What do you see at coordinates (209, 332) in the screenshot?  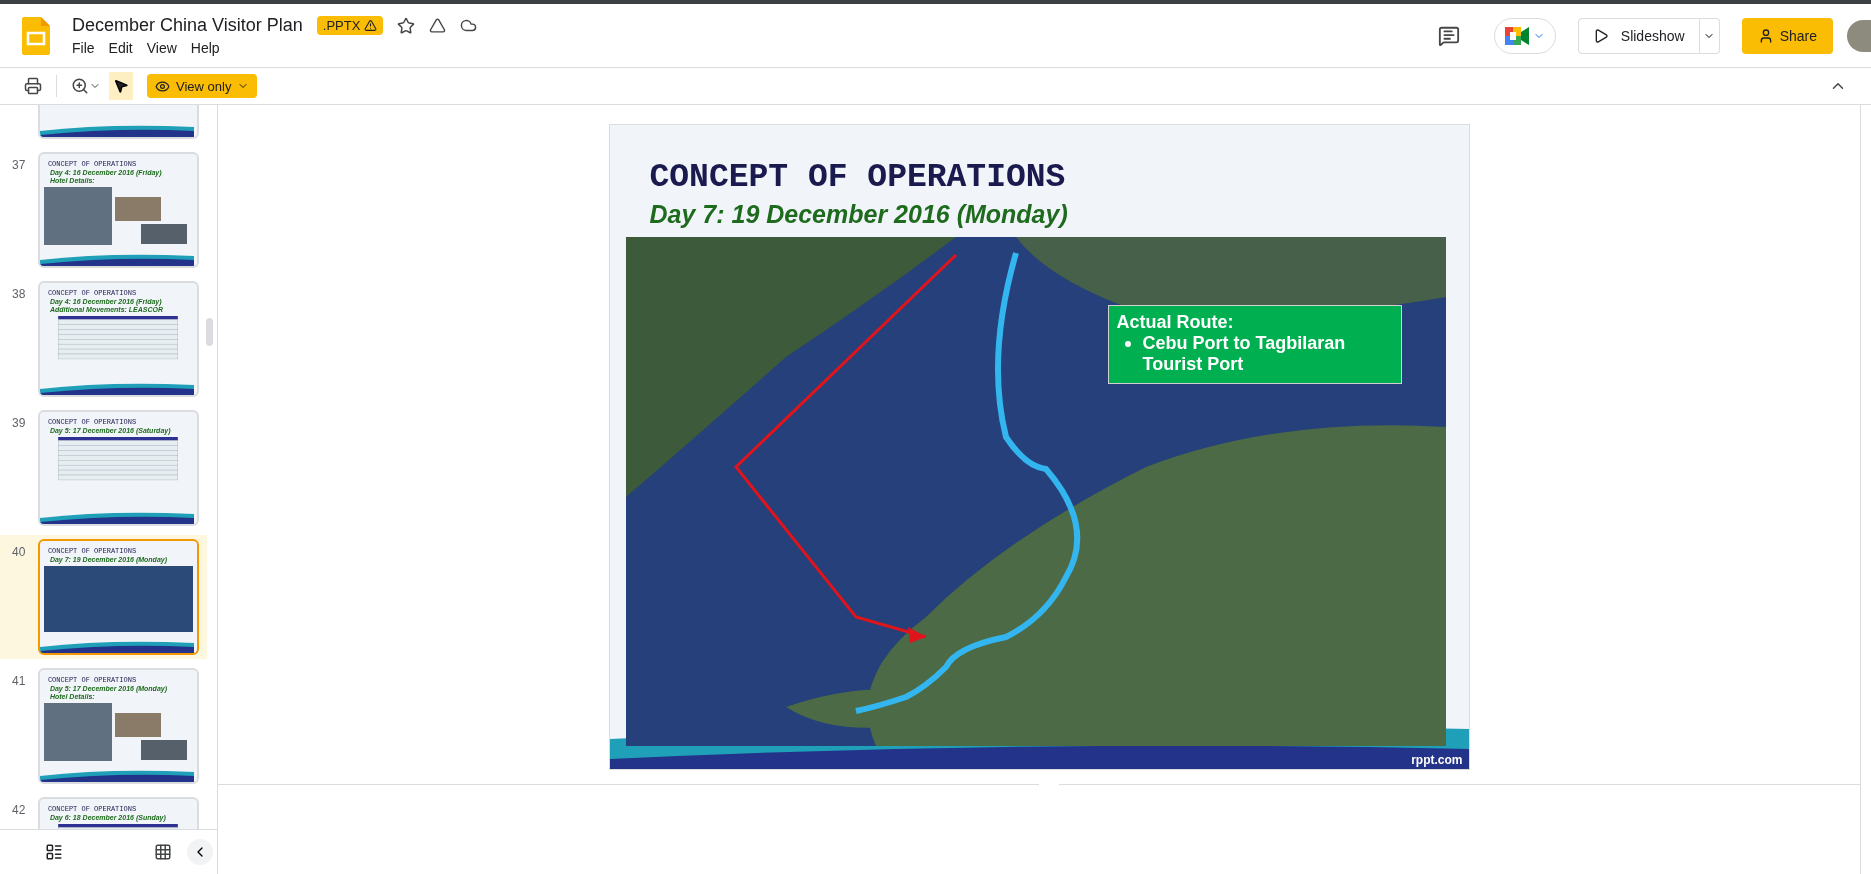 I see `scrollbar` at bounding box center [209, 332].